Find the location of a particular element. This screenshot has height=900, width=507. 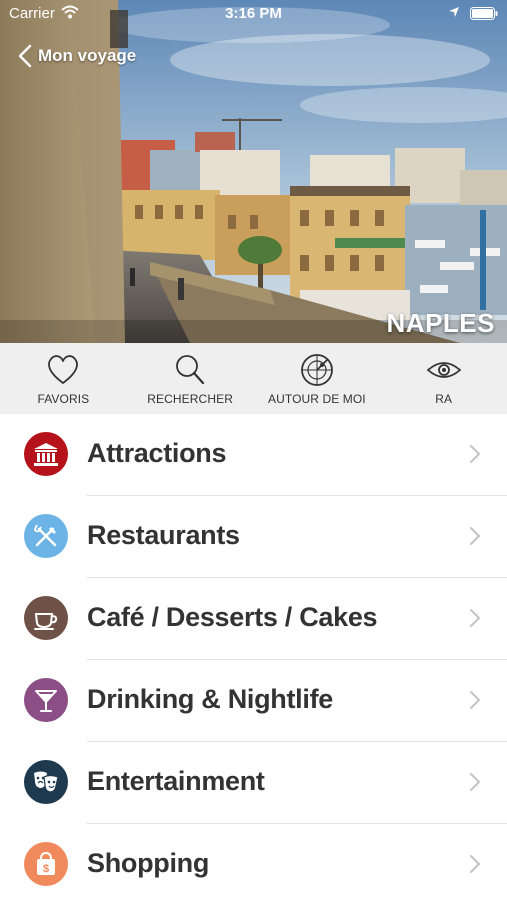

shopping-bag-icon: $ is located at coordinates (46, 864).